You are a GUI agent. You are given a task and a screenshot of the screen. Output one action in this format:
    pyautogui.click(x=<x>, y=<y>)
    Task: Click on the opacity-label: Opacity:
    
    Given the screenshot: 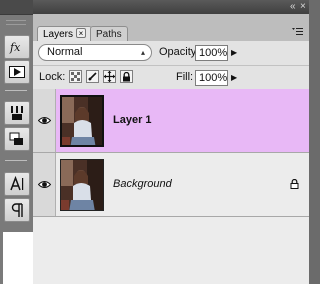 What is the action you would take?
    pyautogui.click(x=179, y=52)
    